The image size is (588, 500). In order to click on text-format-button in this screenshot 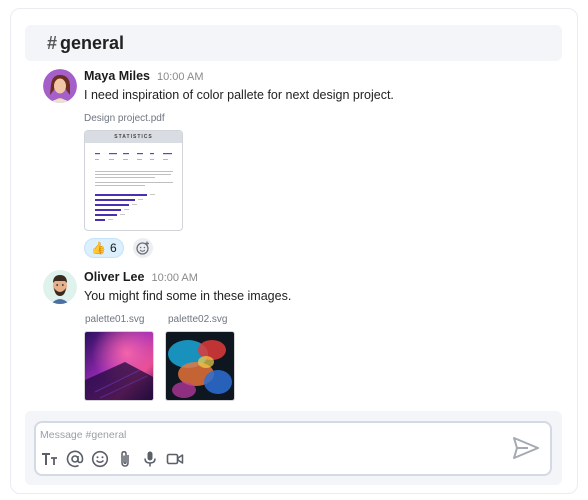, I will do `click(50, 459)`.